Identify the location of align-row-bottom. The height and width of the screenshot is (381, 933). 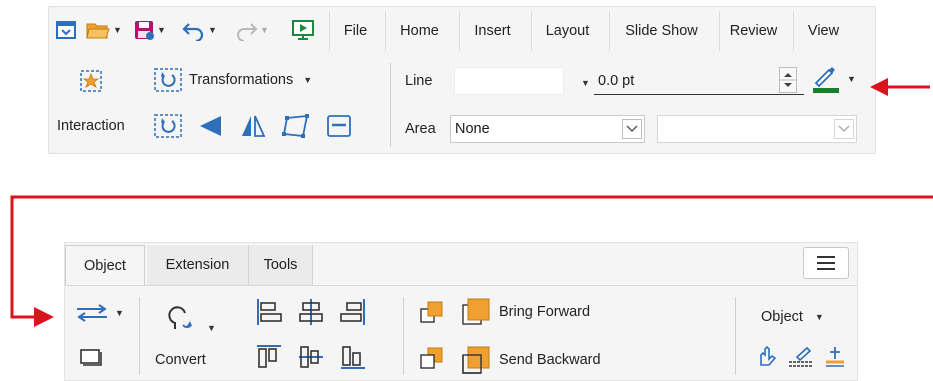
(311, 357).